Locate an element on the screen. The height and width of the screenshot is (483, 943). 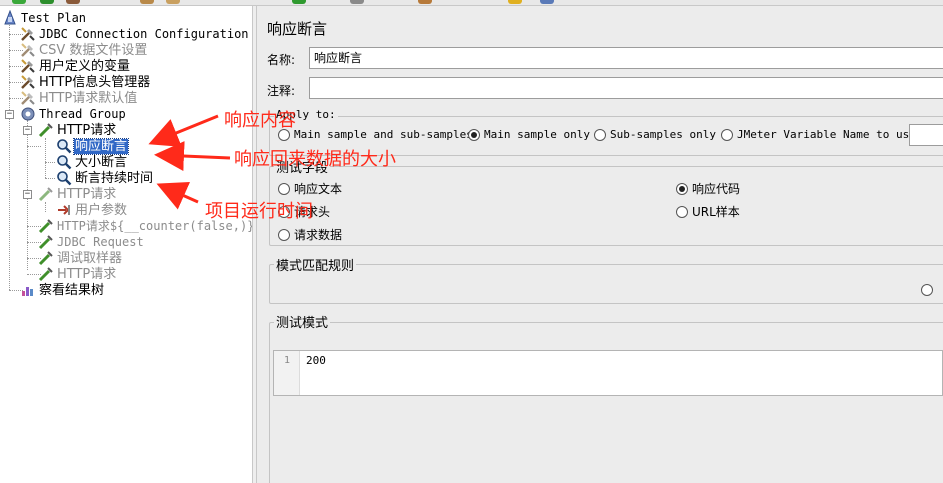
clear-icon is located at coordinates (147, 2).